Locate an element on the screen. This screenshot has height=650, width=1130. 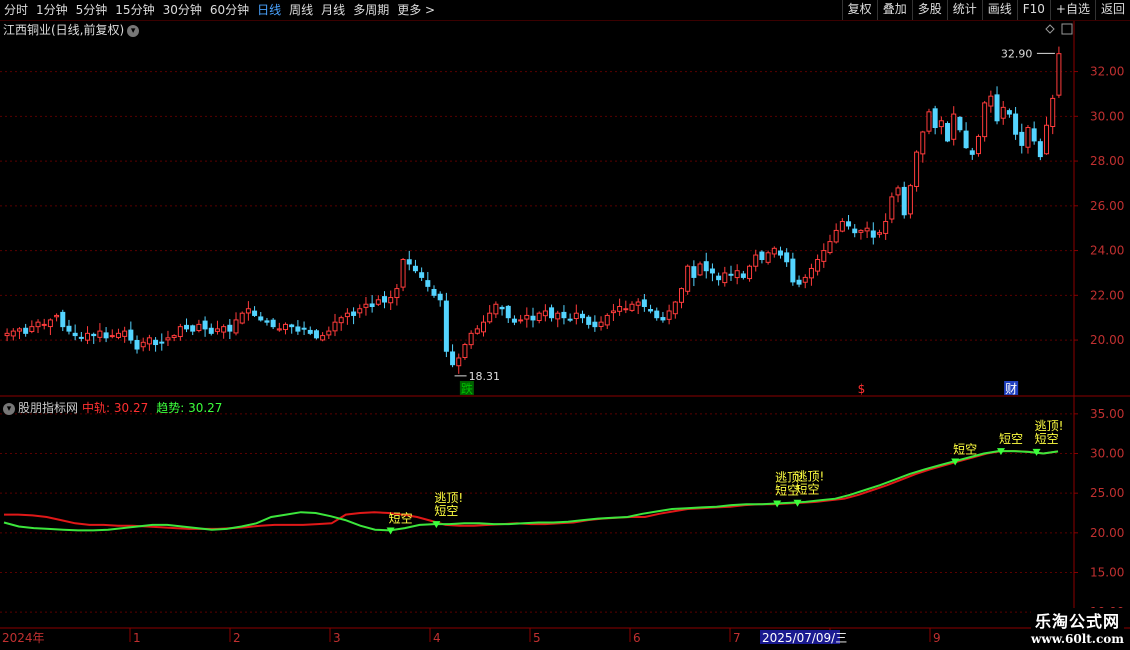
signal-top: 逃顶! is located at coordinates (448, 498).